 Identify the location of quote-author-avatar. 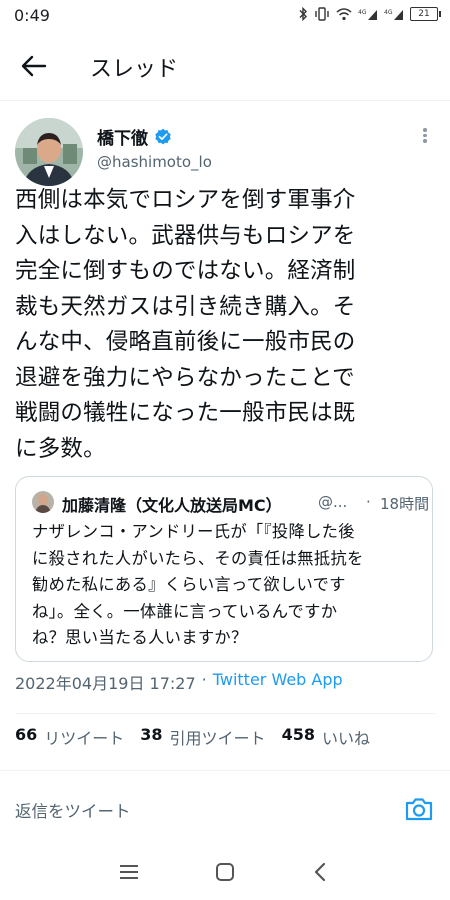
(43, 502).